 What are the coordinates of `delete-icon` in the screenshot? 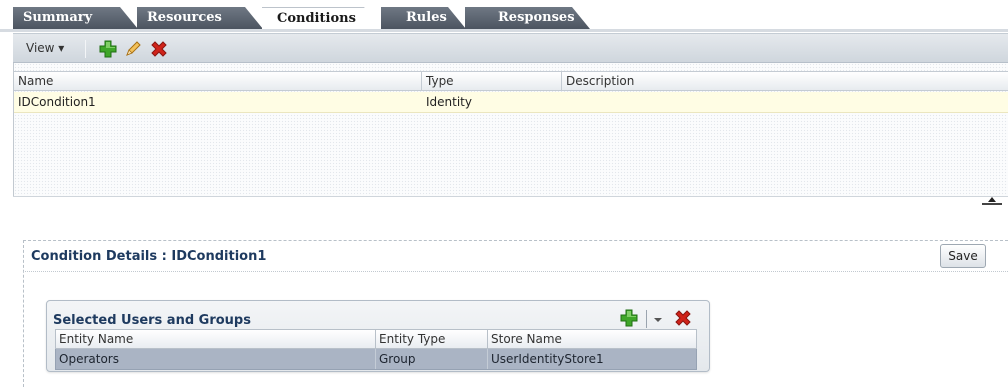 It's located at (159, 49).